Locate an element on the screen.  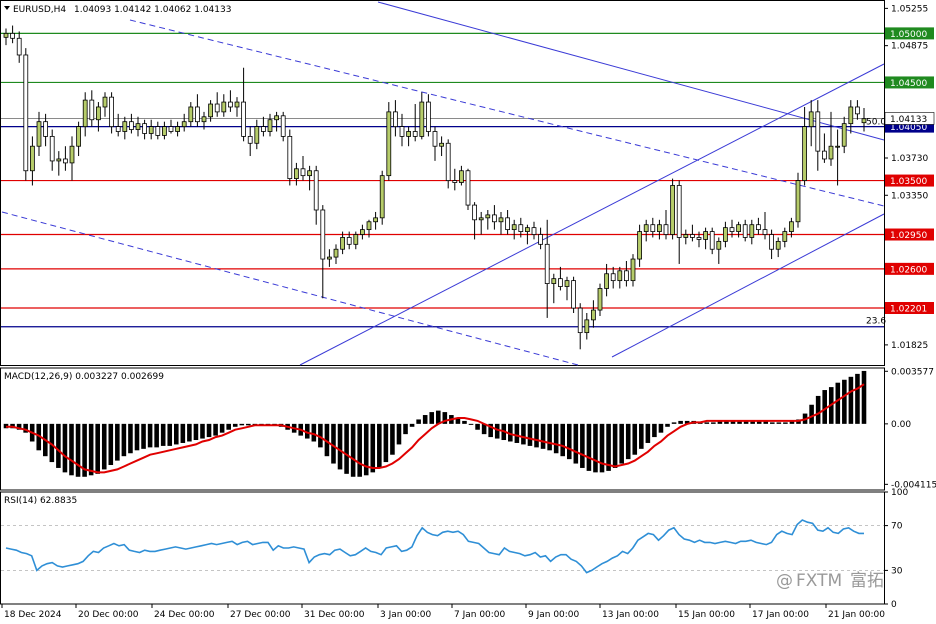
level-tag-label: 1.02600 is located at coordinates (908, 270).